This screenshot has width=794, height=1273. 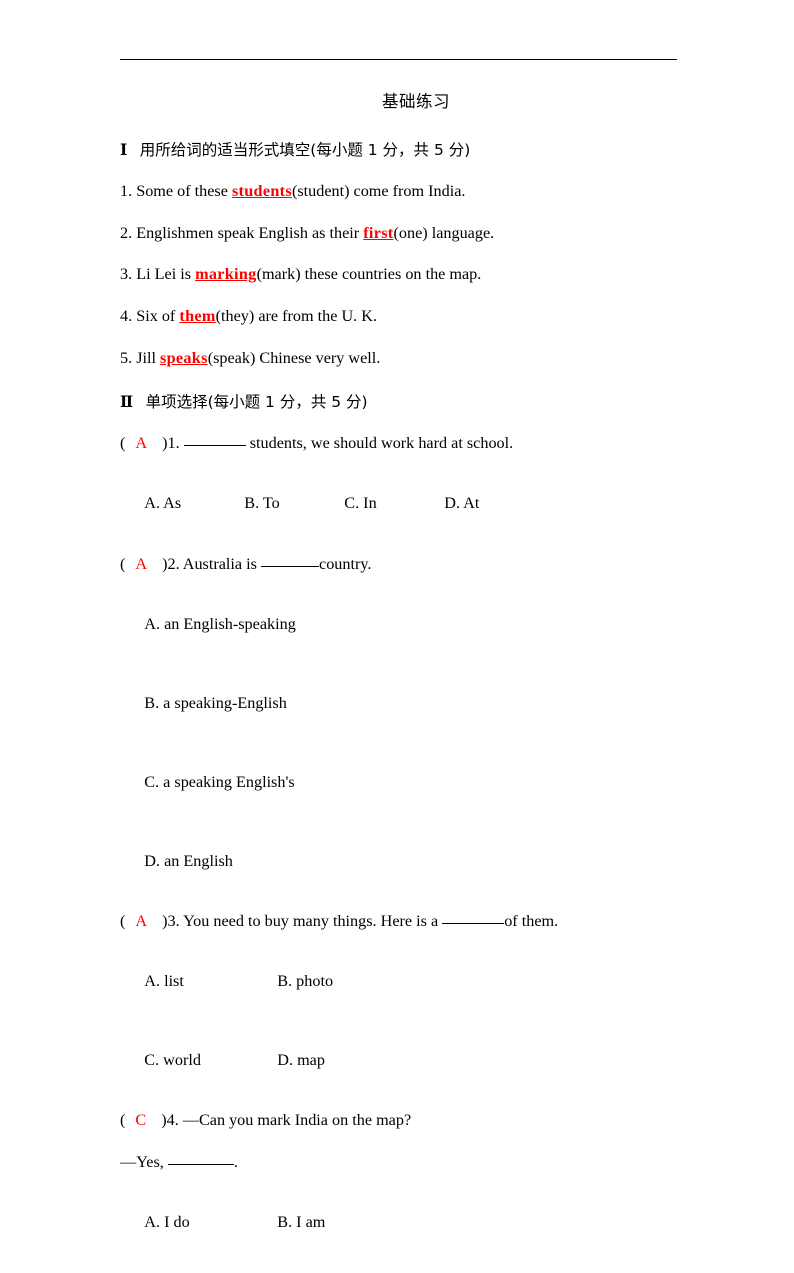 What do you see at coordinates (261, 191) in the screenshot?
I see `answer-text: students` at bounding box center [261, 191].